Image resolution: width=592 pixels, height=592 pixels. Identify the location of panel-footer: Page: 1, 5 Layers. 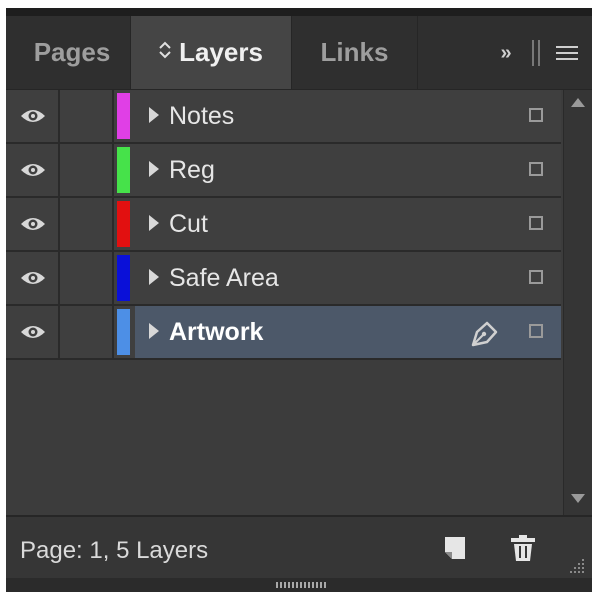
(299, 547).